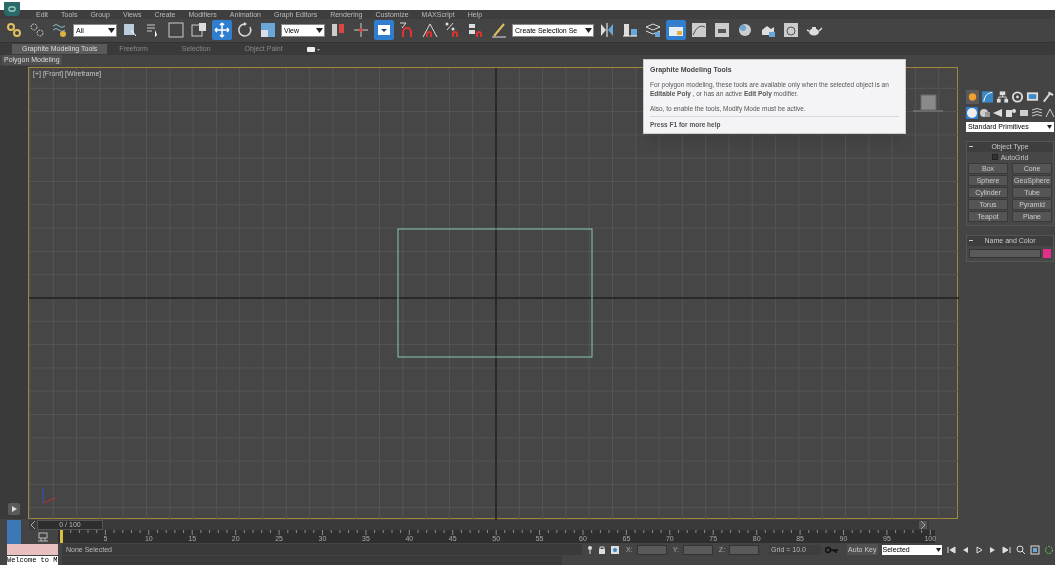 The width and height of the screenshot is (1055, 565). I want to click on zoom-extents-icon, so click(1034, 549).